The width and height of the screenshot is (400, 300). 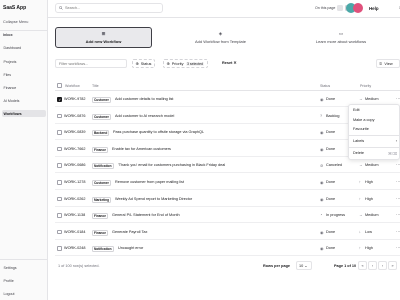 I want to click on prev-page-button: ‹, so click(x=372, y=265).